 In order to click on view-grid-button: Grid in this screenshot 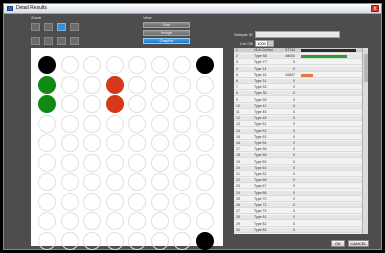, I will do `click(166, 25)`.